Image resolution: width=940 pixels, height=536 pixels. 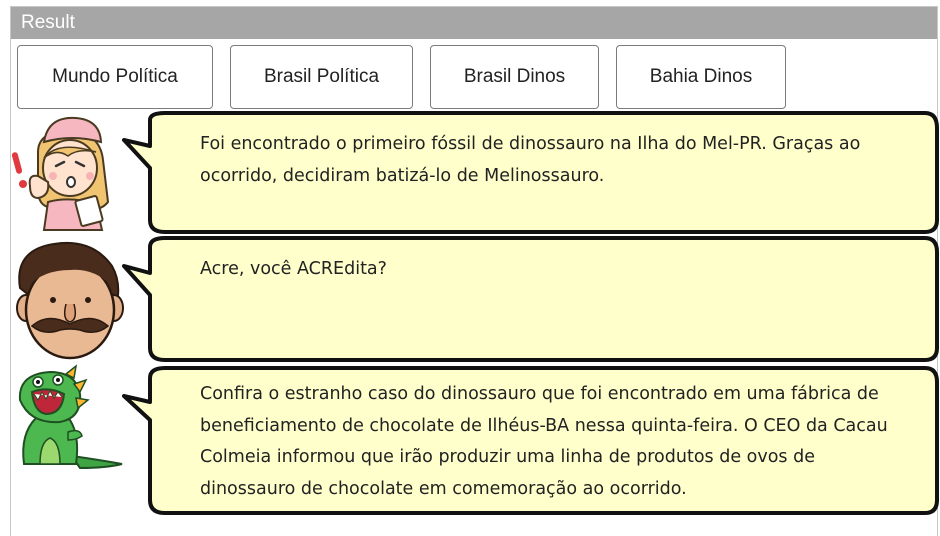 I want to click on nurse-avatar, so click(x=60, y=173).